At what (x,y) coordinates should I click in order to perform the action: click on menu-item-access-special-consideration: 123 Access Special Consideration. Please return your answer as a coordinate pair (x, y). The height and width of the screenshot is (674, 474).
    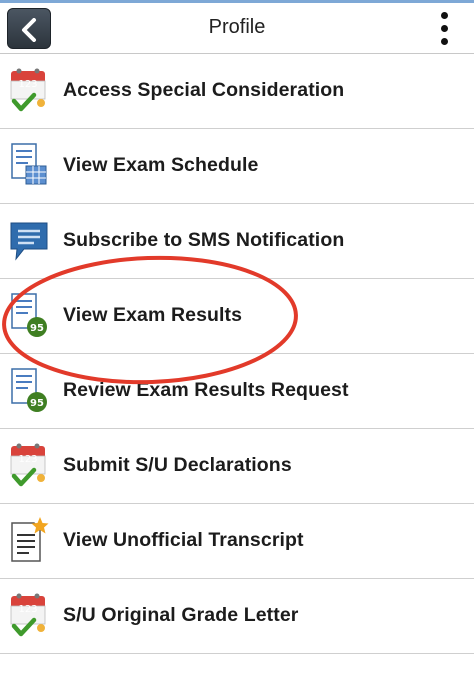
    Looking at the image, I should click on (237, 91).